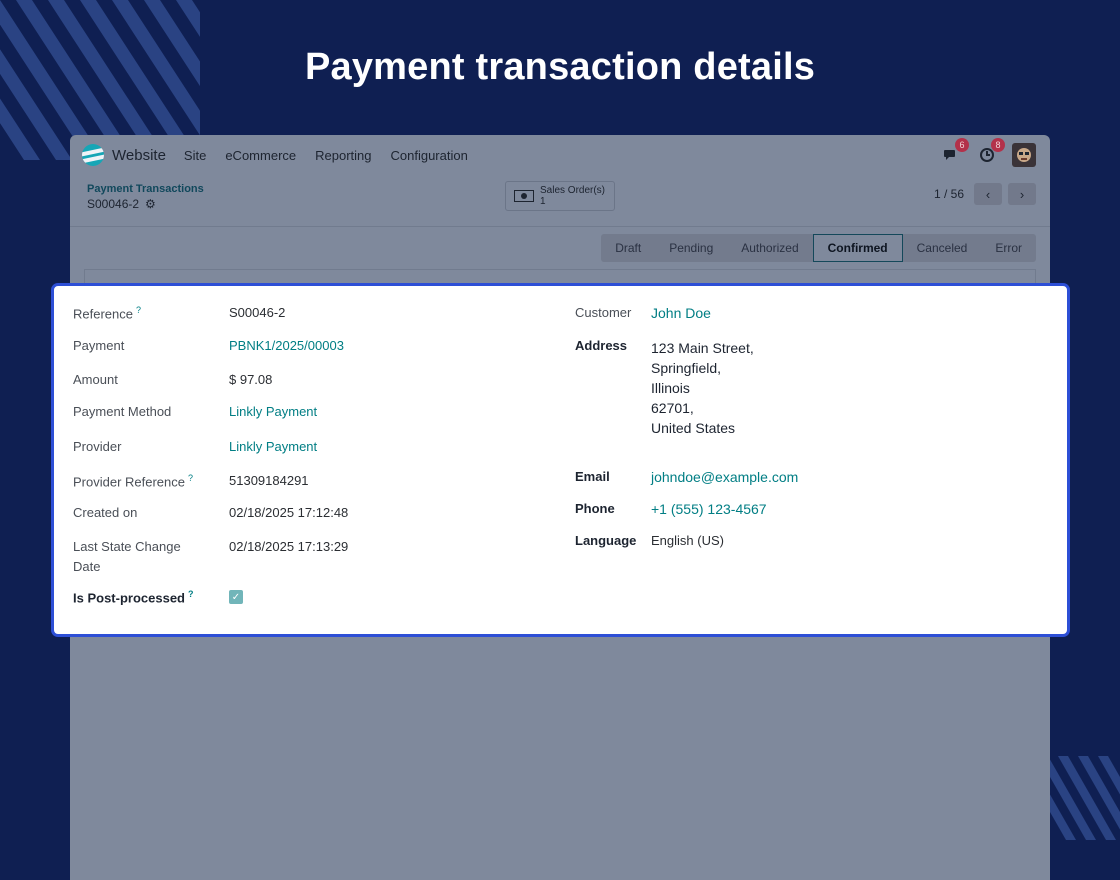 This screenshot has height=880, width=1120. I want to click on address-line: 62701,, so click(672, 408).